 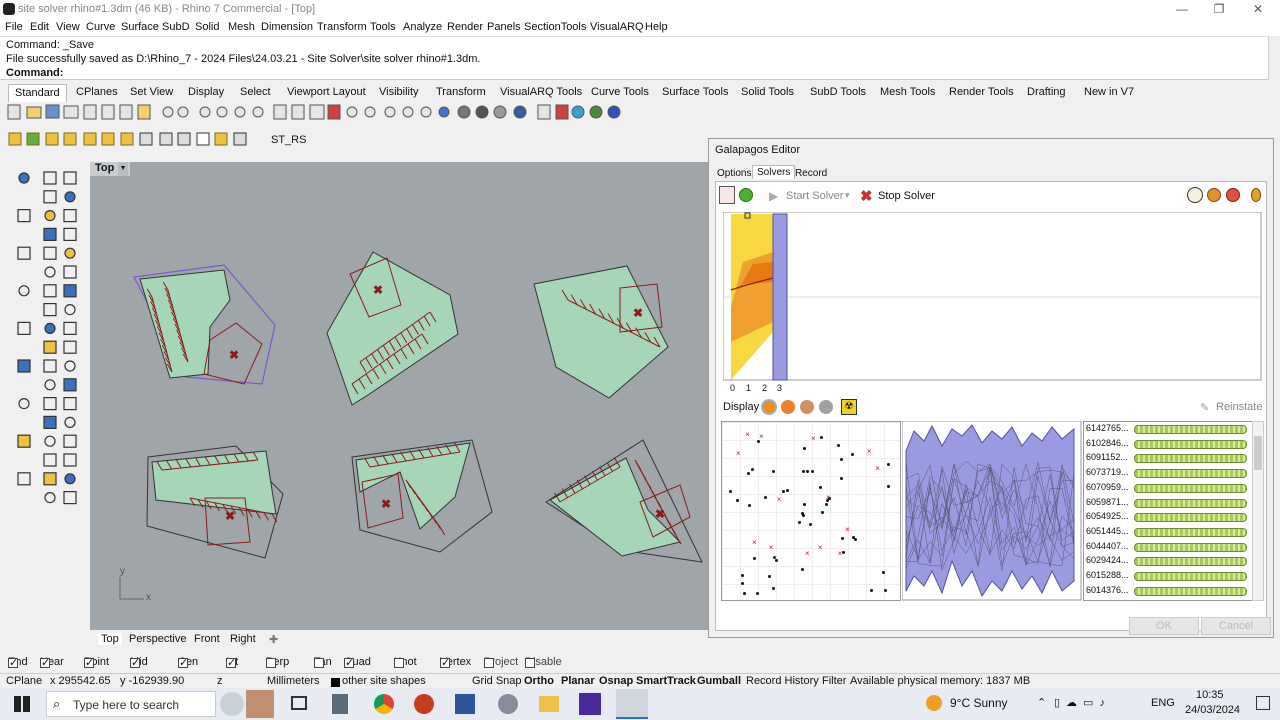 I want to click on annealing-solver-icon, so click(x=746, y=195).